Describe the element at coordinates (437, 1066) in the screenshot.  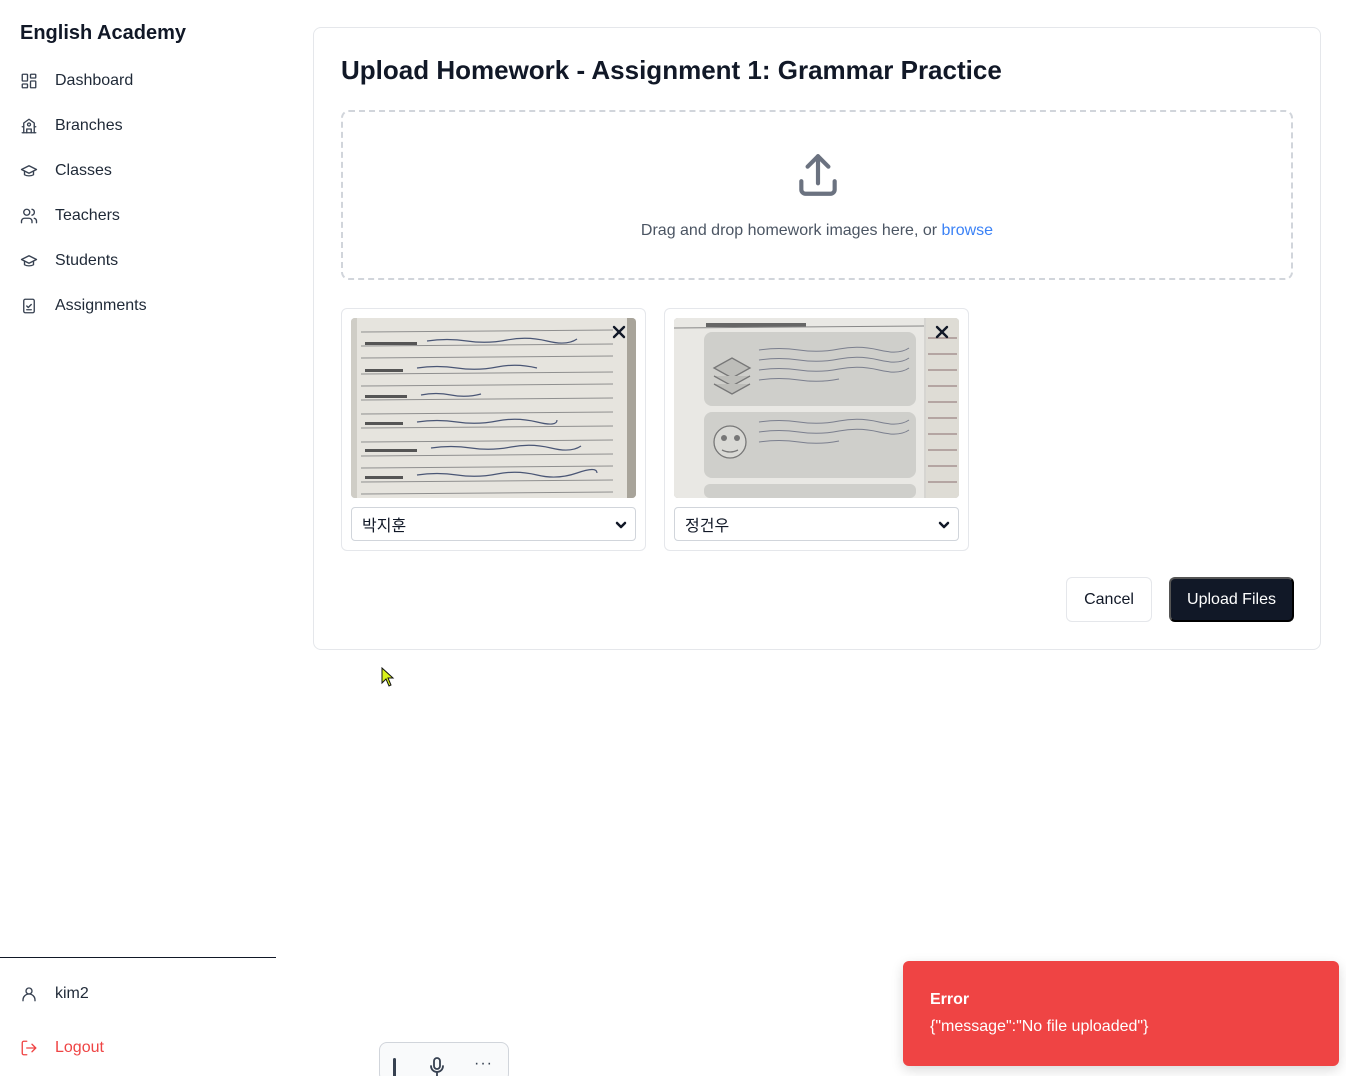
I see `microphone-icon` at that location.